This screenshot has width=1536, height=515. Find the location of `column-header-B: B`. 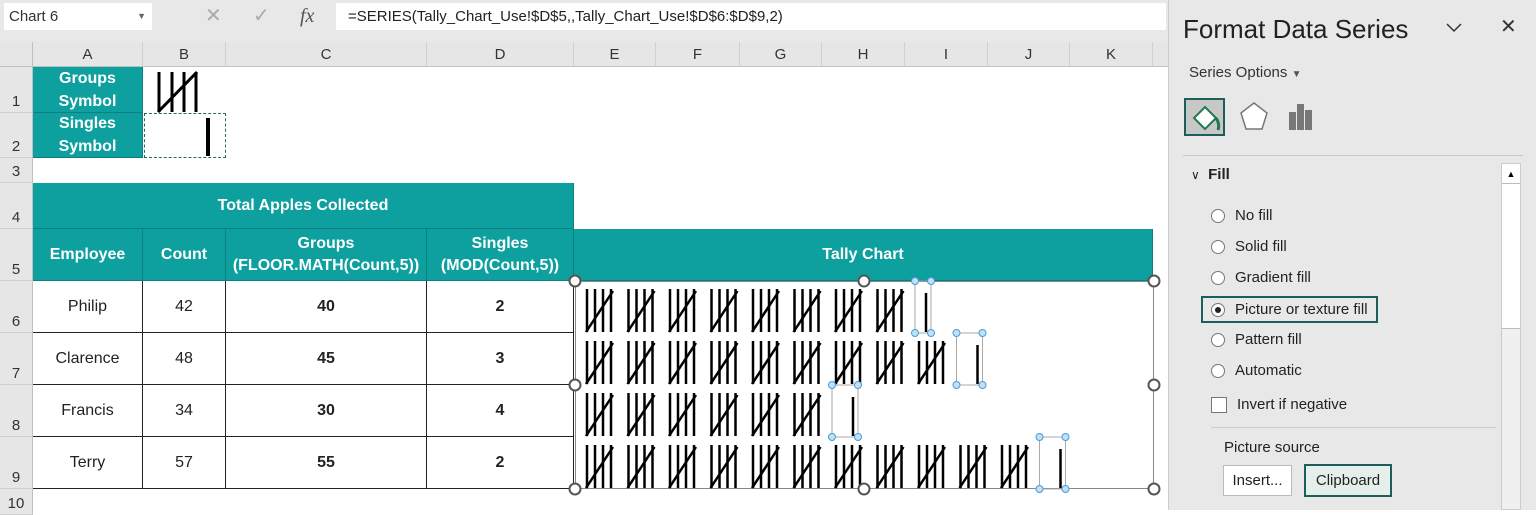

column-header-B: B is located at coordinates (184, 54).